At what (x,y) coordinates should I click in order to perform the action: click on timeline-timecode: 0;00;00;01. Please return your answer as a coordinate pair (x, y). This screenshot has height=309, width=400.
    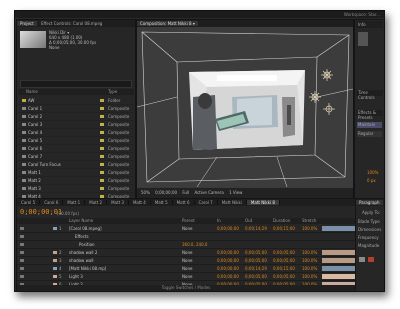
    Looking at the image, I should click on (41, 212).